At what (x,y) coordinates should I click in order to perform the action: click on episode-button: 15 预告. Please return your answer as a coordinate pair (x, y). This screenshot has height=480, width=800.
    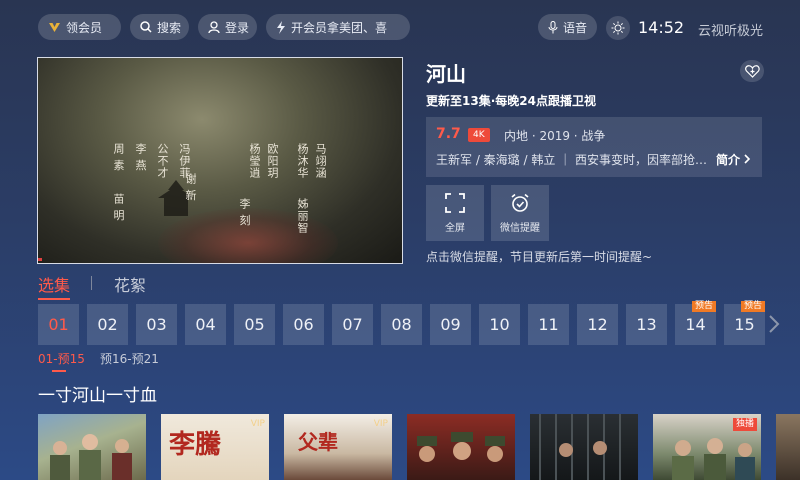
    Looking at the image, I should click on (744, 323).